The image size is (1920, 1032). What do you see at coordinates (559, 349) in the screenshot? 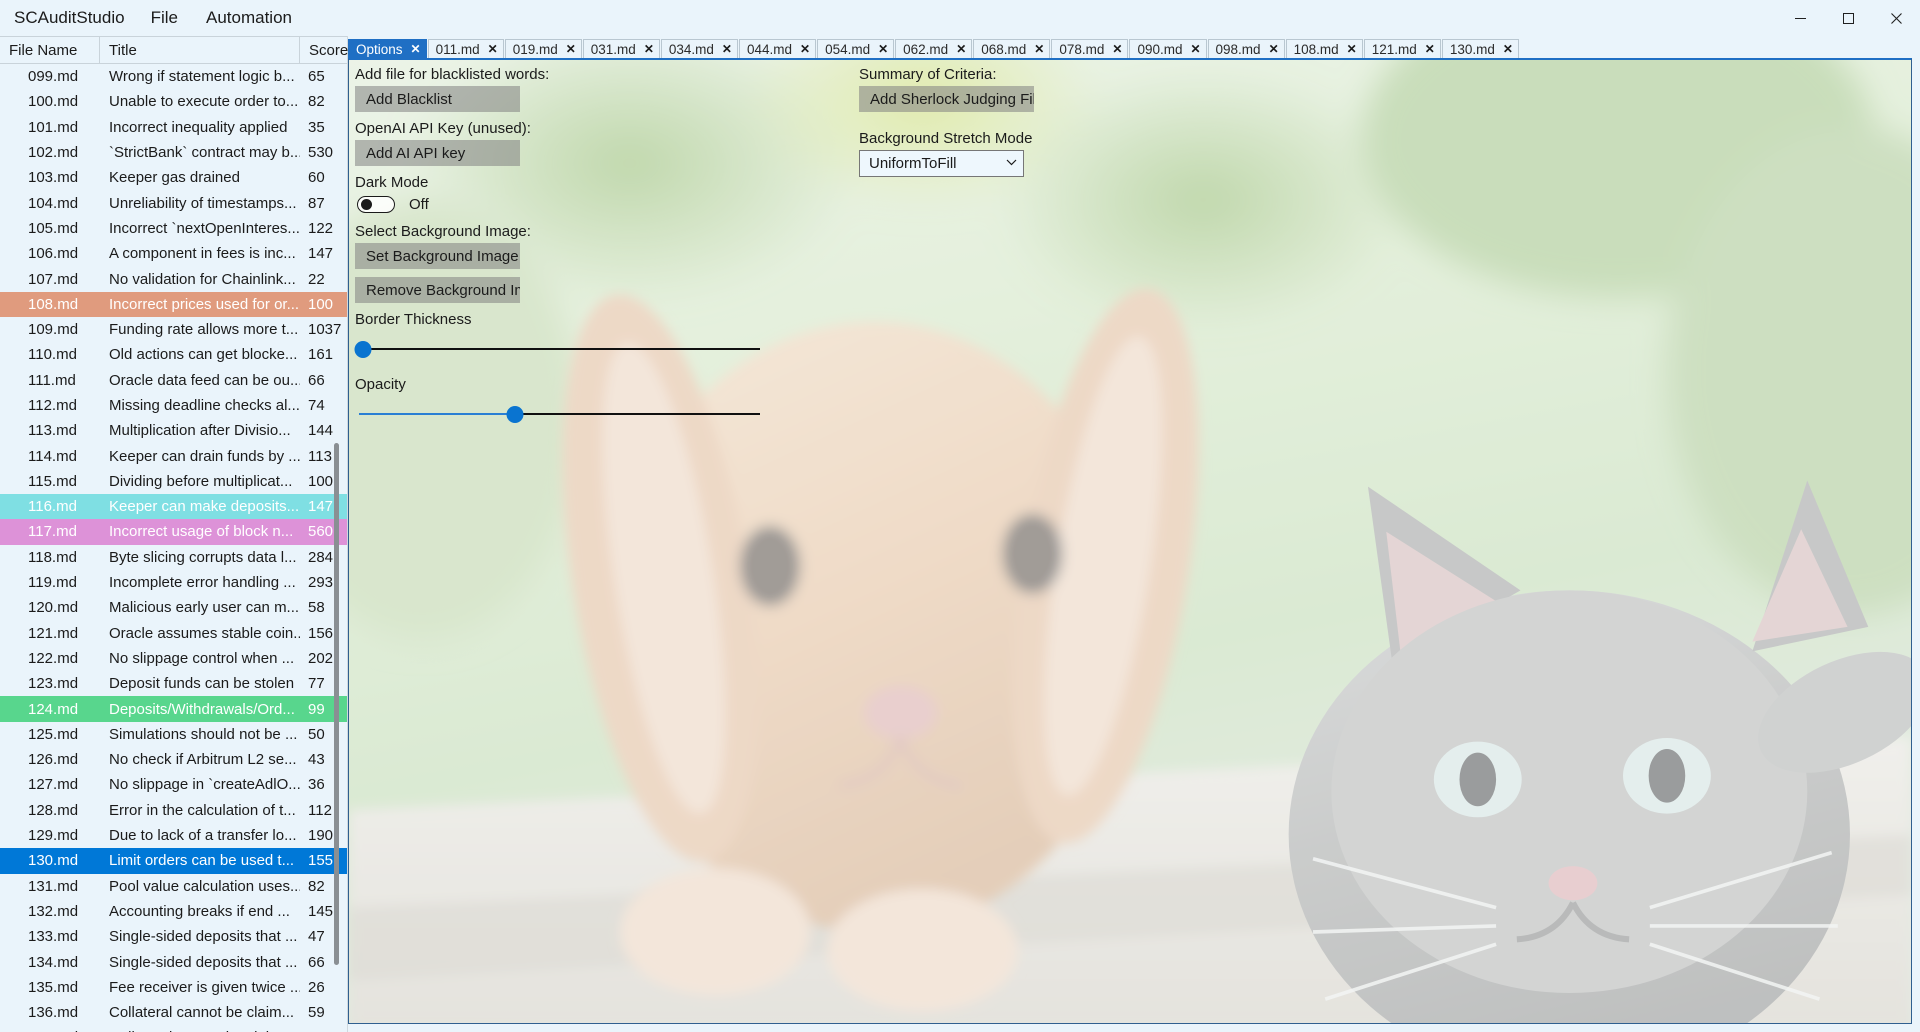
I see `border-thickness-track` at bounding box center [559, 349].